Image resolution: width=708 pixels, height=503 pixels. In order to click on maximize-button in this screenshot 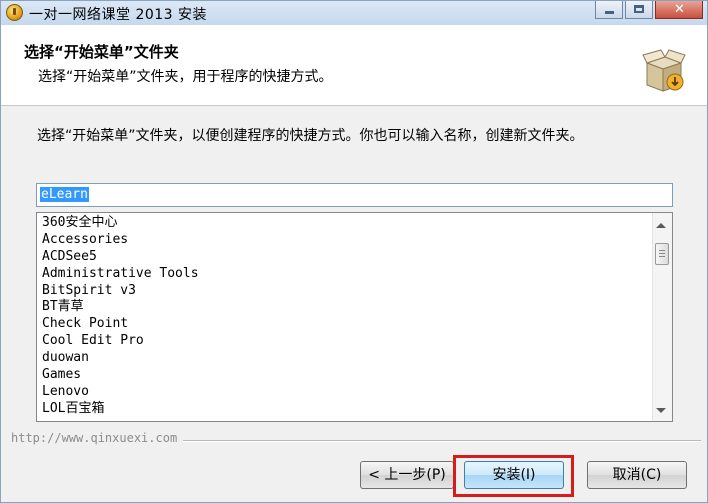, I will do `click(639, 10)`.